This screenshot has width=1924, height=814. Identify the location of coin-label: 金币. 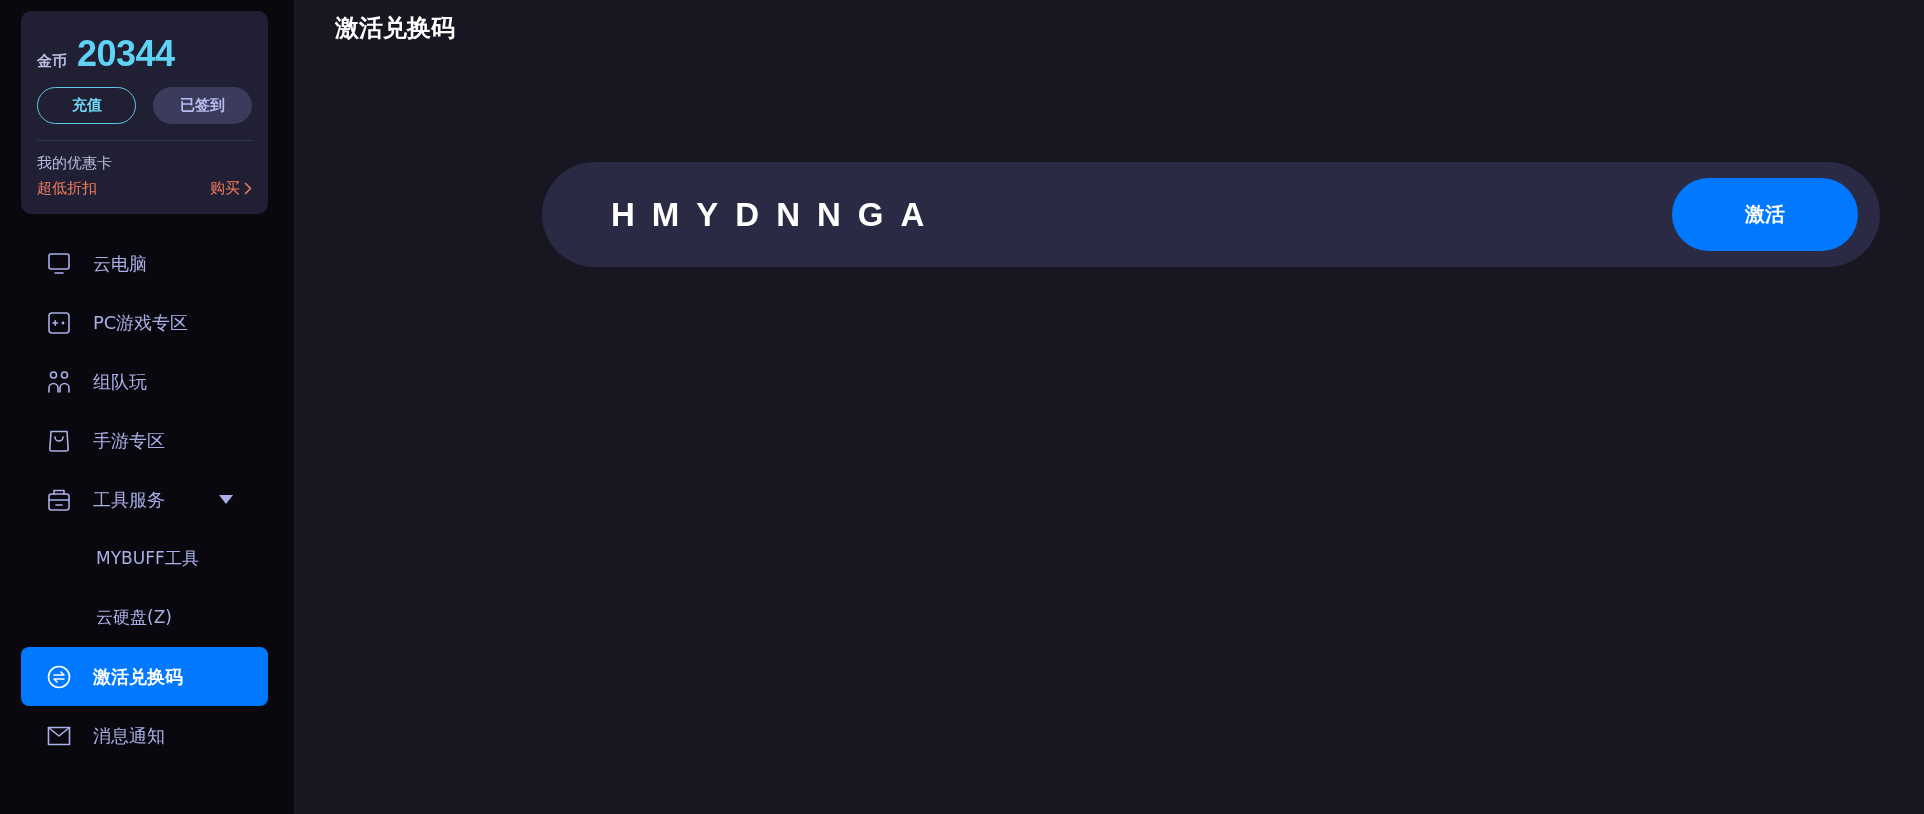
(52, 61).